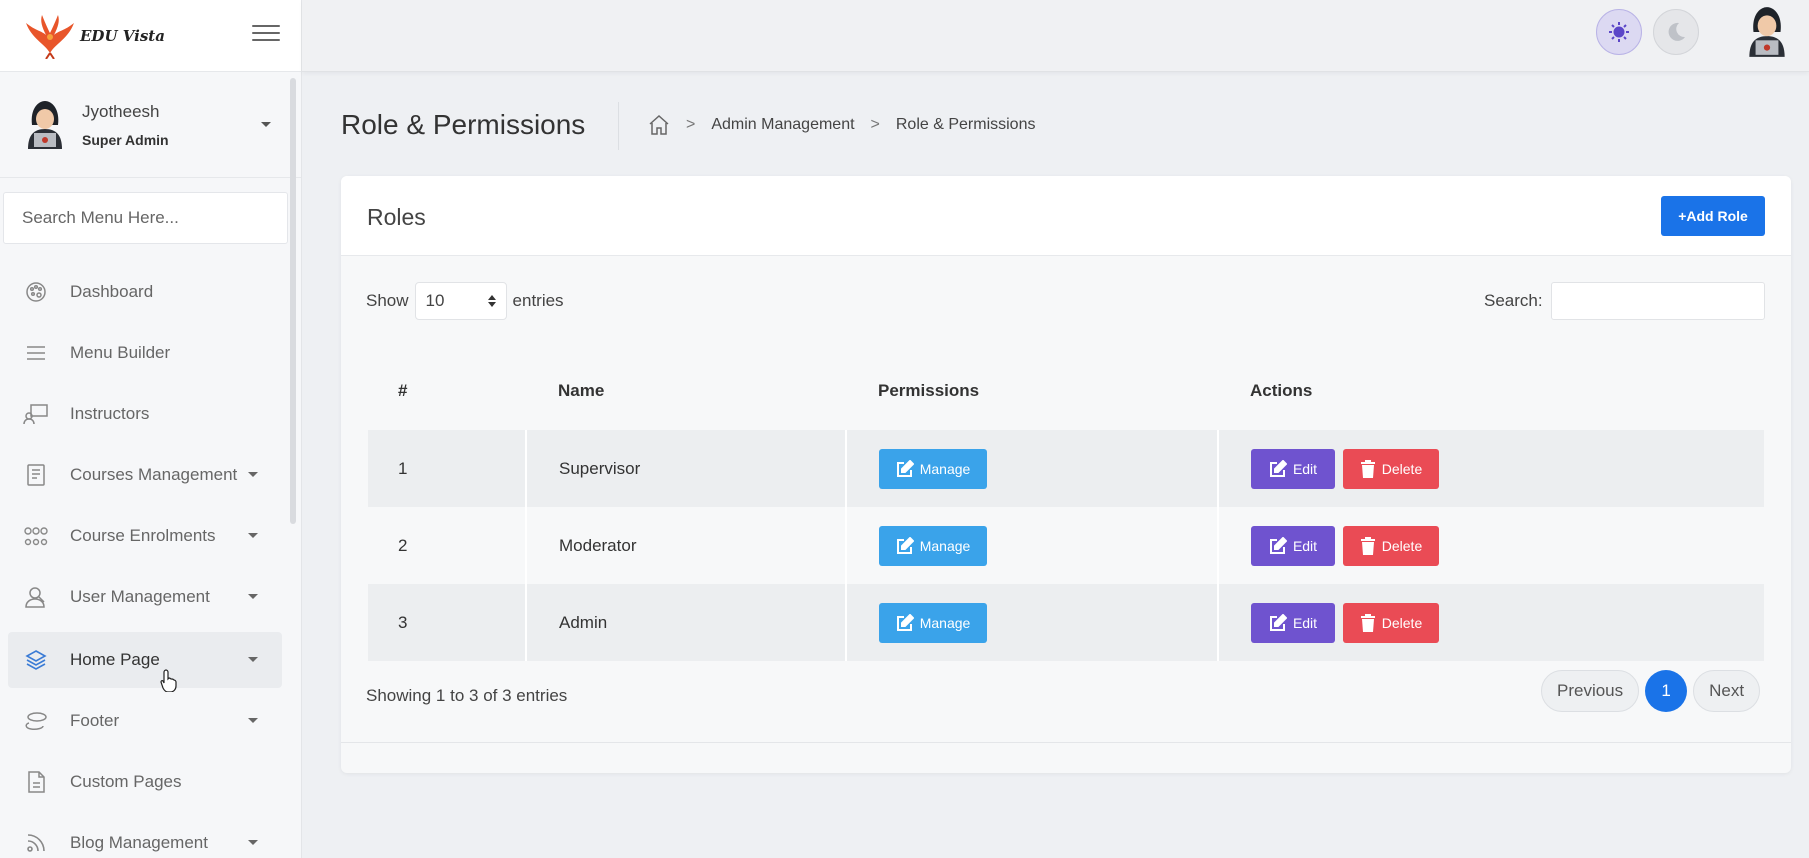  Describe the element at coordinates (447, 622) in the screenshot. I see `row-number: 3` at that location.